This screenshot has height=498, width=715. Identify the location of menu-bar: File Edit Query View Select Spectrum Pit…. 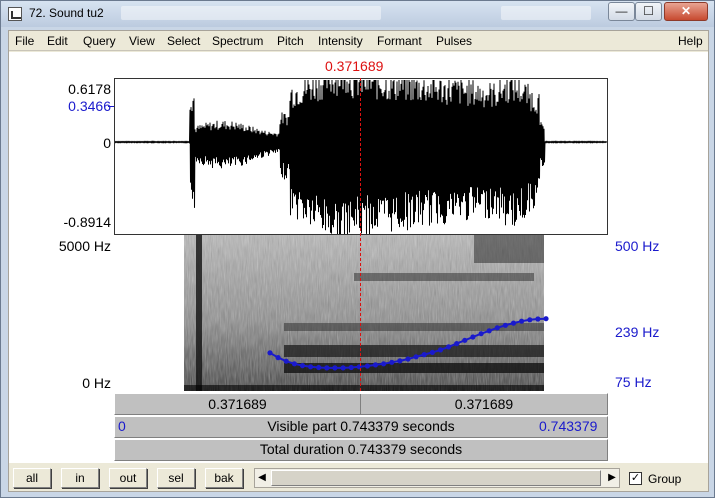
(358, 41).